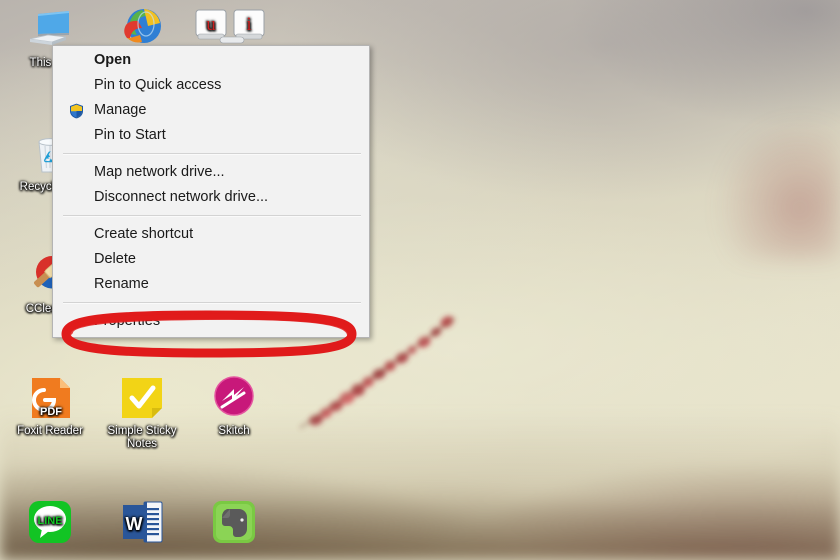 The width and height of the screenshot is (840, 560). I want to click on desktop-icon-evernote, so click(234, 523).